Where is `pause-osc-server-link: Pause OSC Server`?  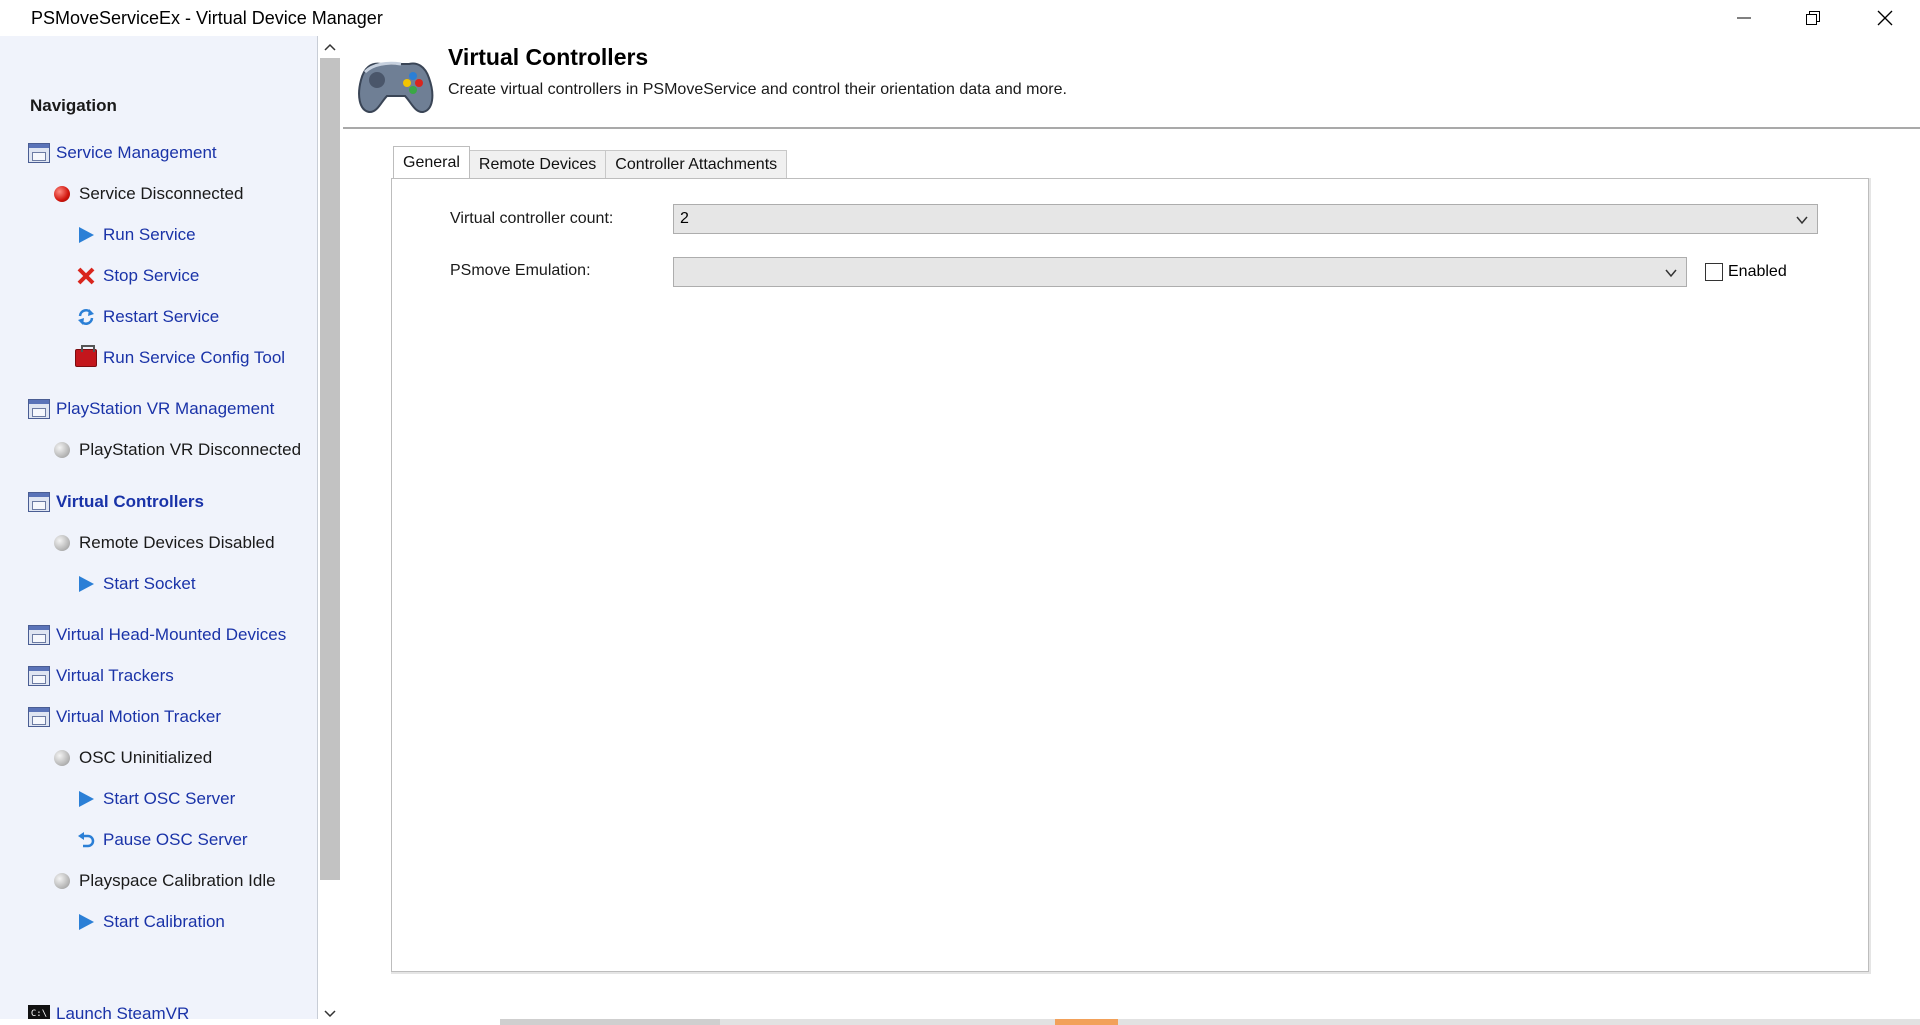 pause-osc-server-link: Pause OSC Server is located at coordinates (161, 840).